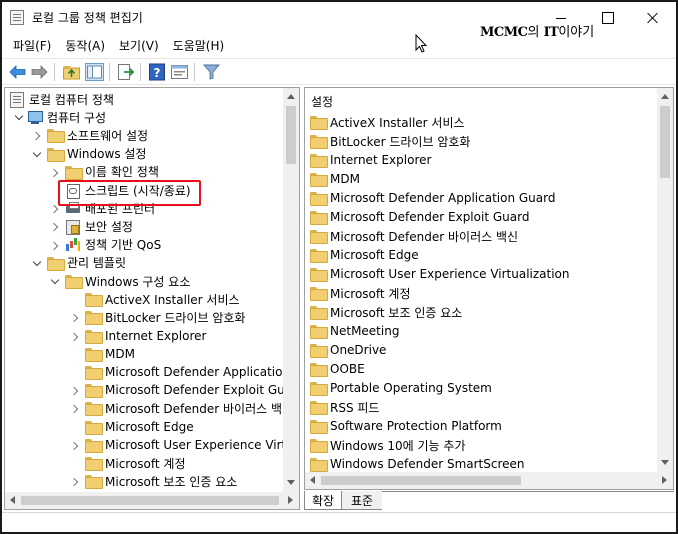  Describe the element at coordinates (66, 117) in the screenshot. I see `tree-node: 컴퓨터 구성` at that location.